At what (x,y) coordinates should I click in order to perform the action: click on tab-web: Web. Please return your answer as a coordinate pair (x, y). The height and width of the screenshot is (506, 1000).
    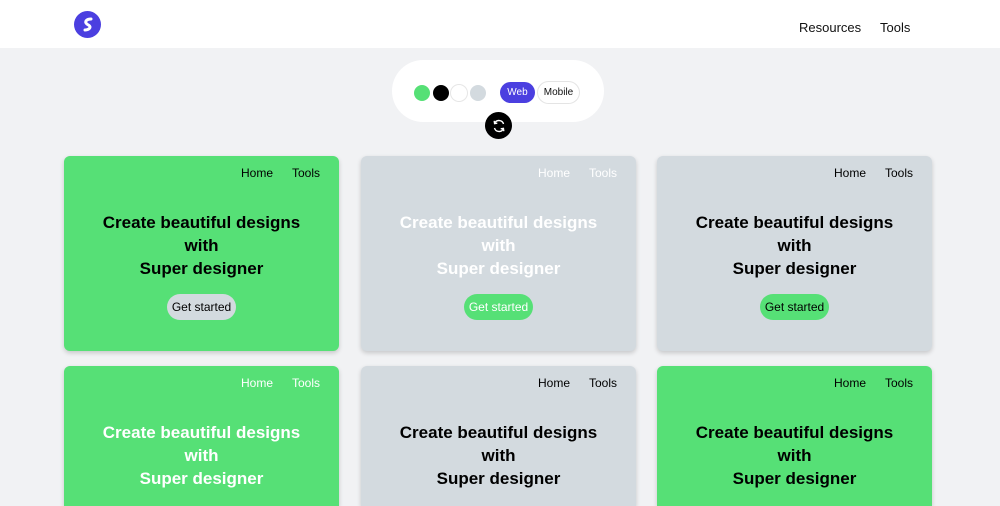
    Looking at the image, I should click on (517, 92).